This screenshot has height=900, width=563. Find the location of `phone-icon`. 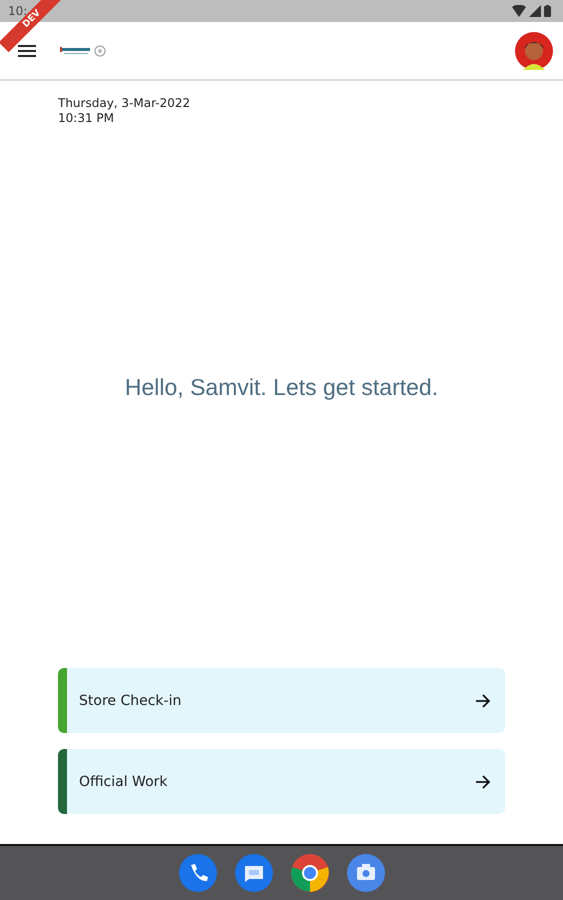

phone-icon is located at coordinates (197, 873).